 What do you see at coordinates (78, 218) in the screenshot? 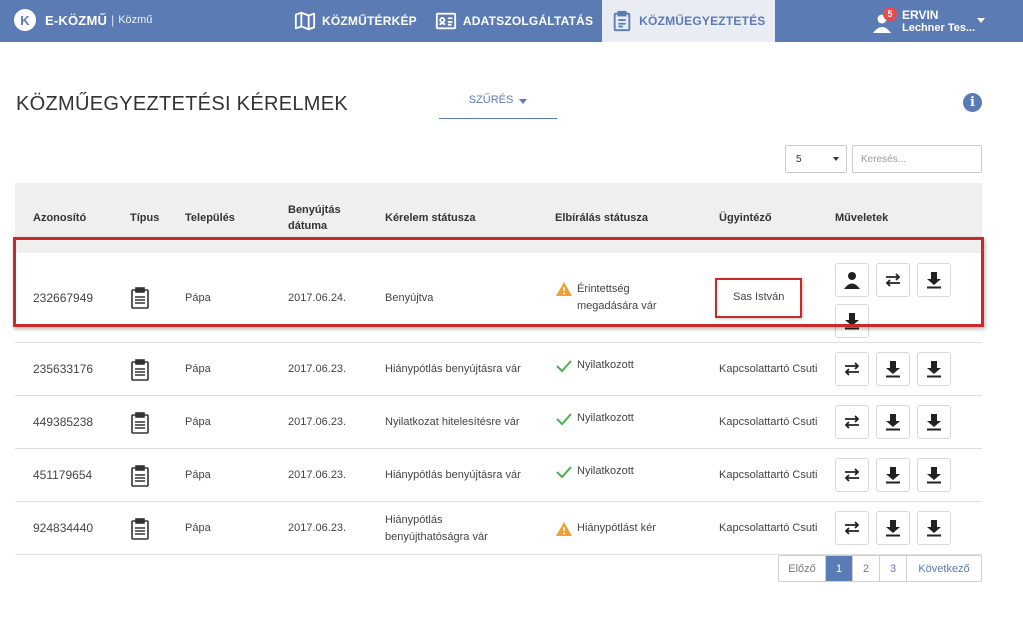
I see `column-header: Azonosító` at bounding box center [78, 218].